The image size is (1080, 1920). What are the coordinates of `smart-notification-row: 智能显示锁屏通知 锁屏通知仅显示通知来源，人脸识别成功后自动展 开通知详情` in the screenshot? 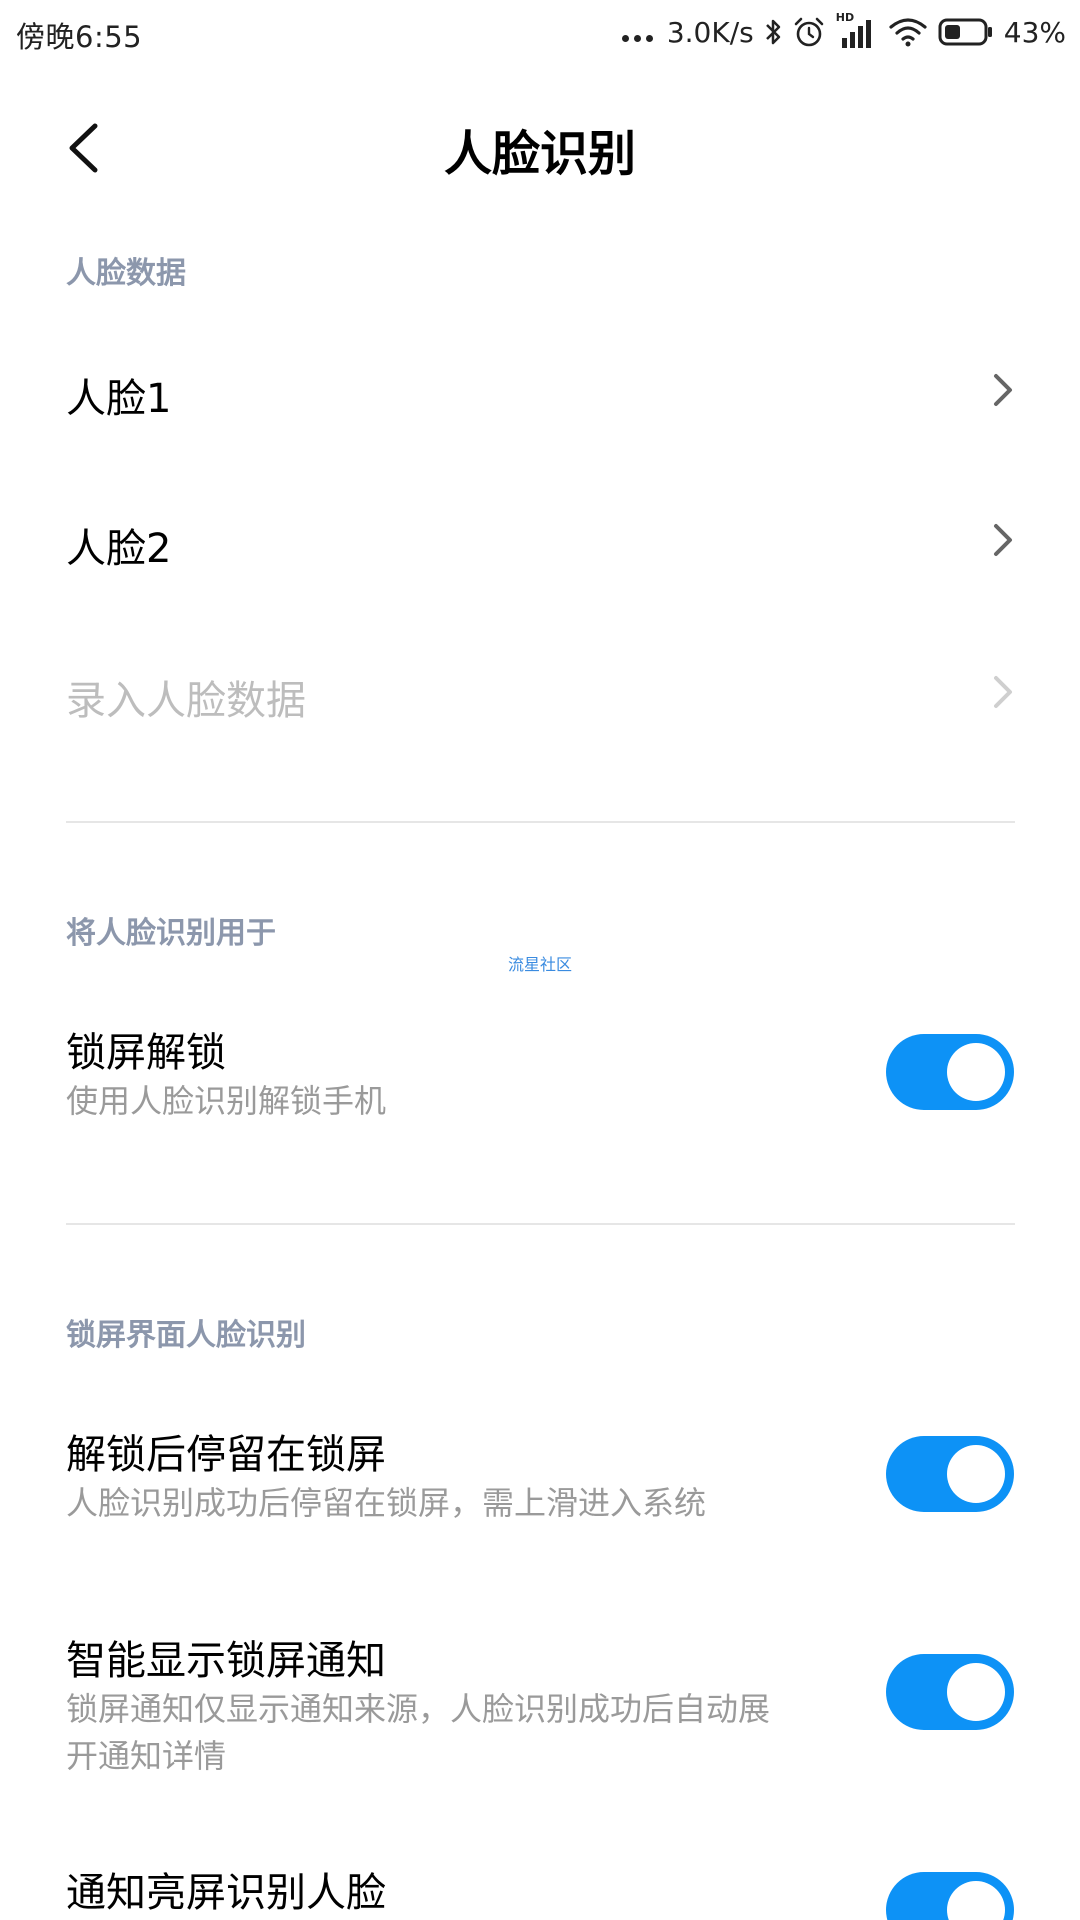 It's located at (540, 1703).